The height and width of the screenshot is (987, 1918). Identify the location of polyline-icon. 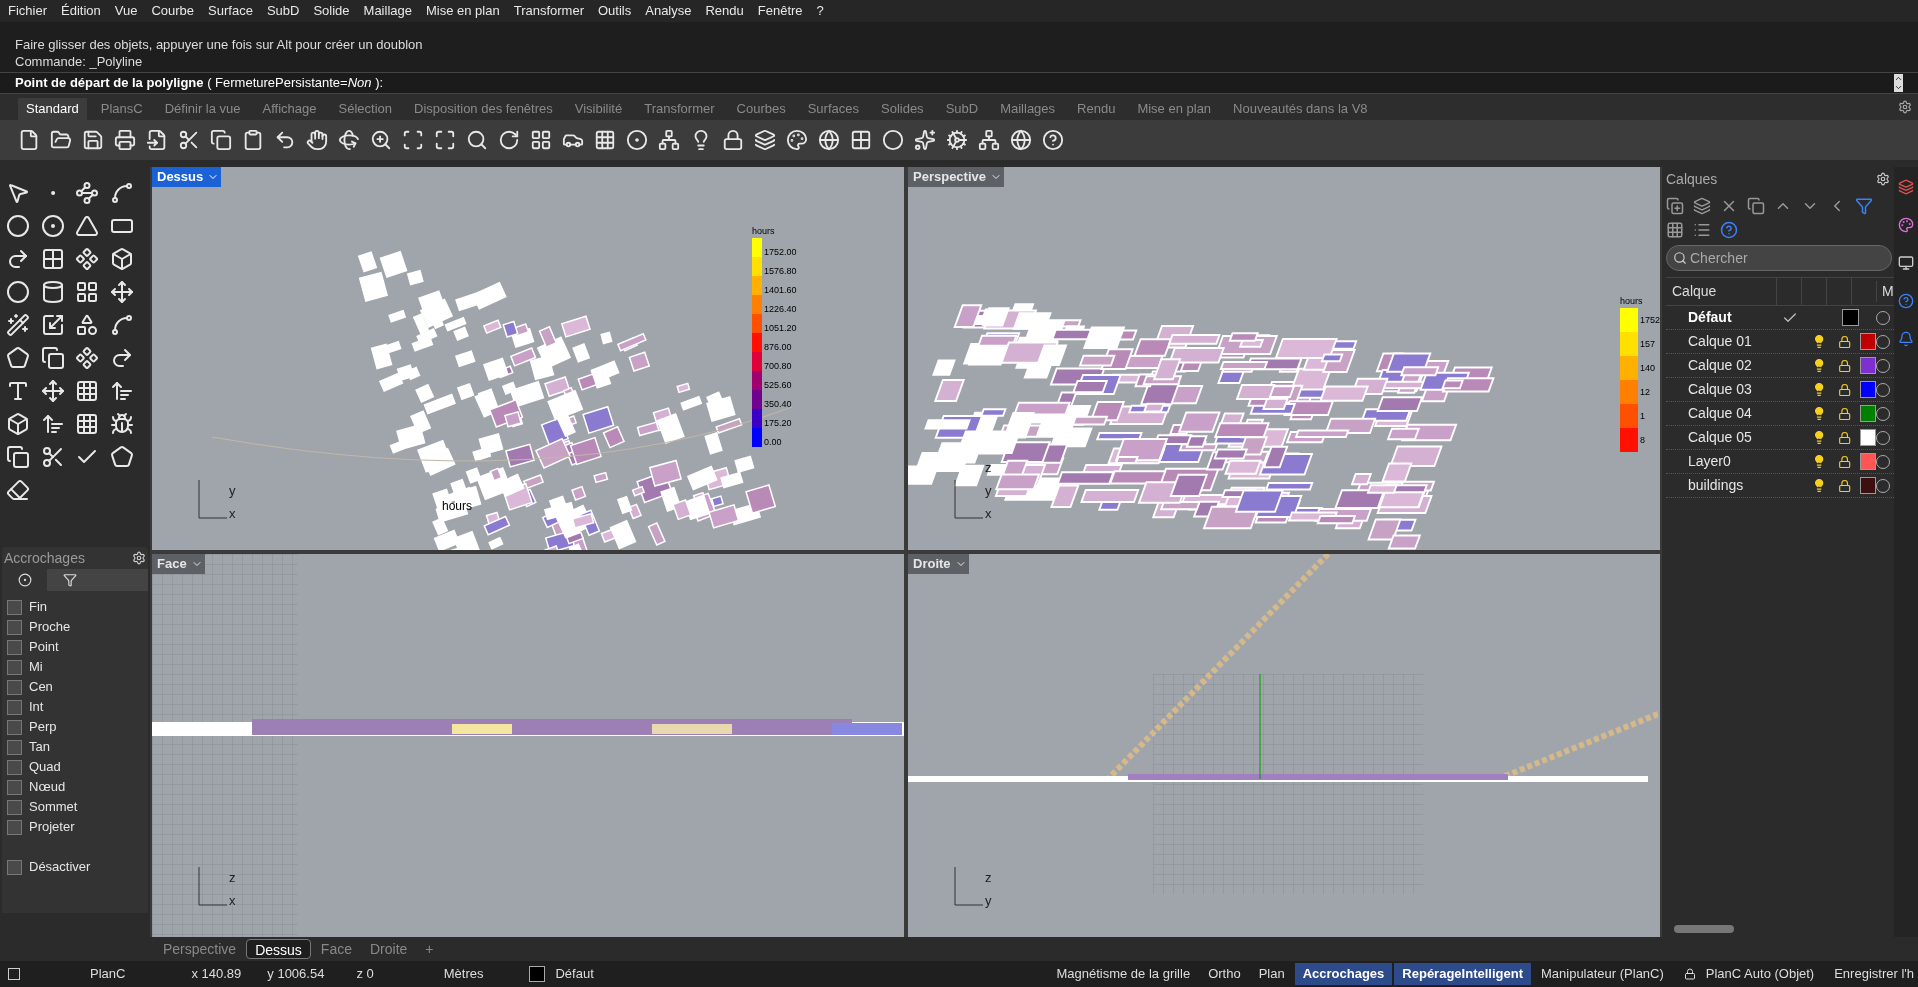
(87, 193).